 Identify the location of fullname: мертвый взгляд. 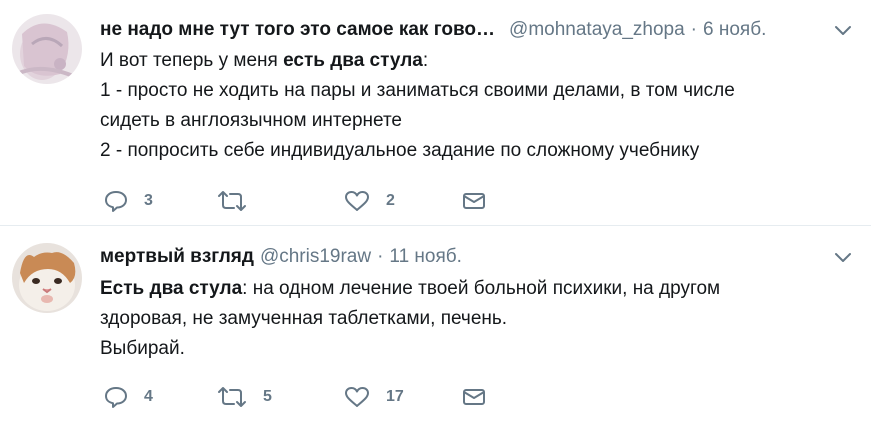
(177, 257).